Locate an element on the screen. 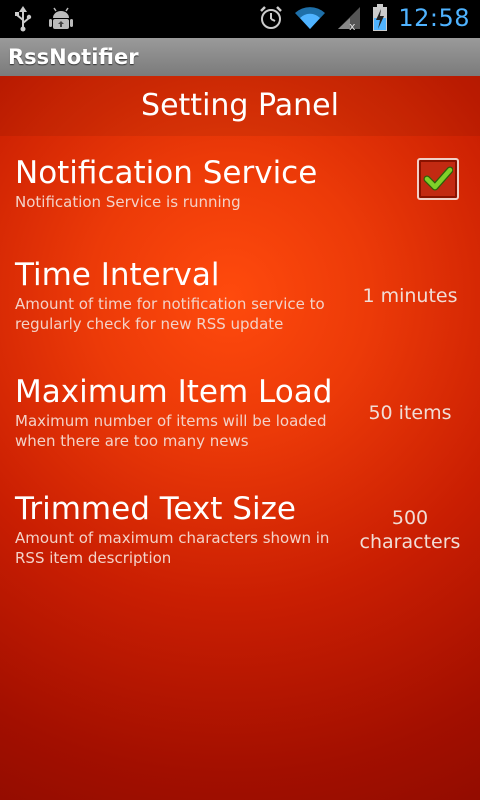 This screenshot has width=480, height=800. panel-header: Setting Panel is located at coordinates (240, 106).